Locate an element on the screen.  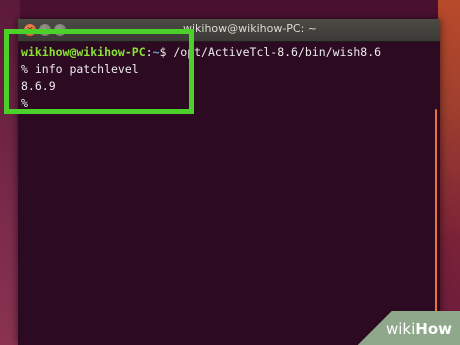
terminal-scrollbar is located at coordinates (436, 214).